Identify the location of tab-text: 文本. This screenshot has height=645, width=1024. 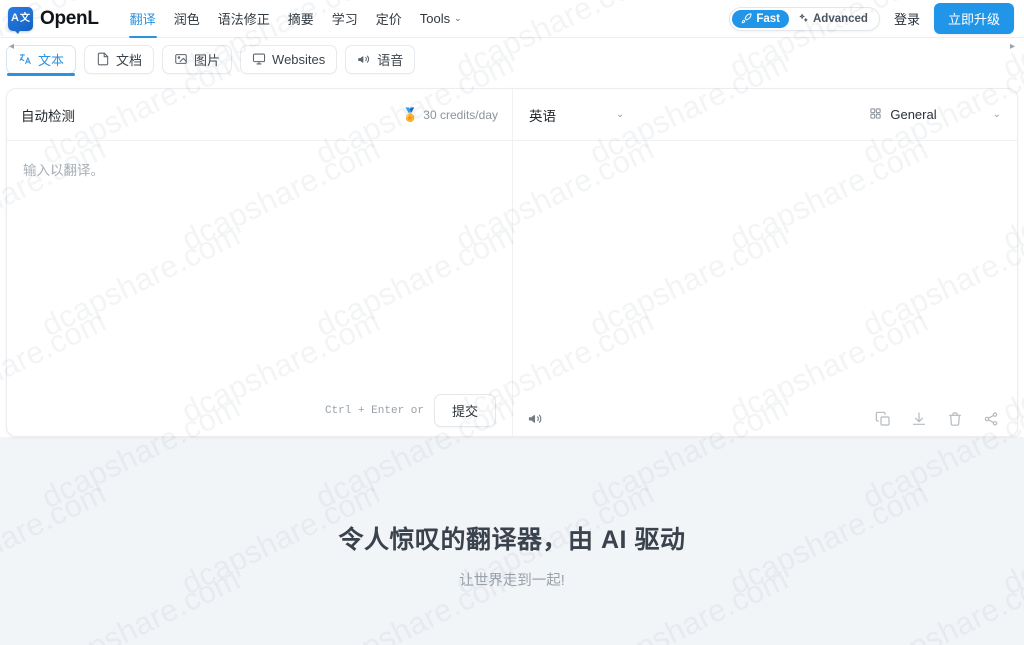
(41, 60).